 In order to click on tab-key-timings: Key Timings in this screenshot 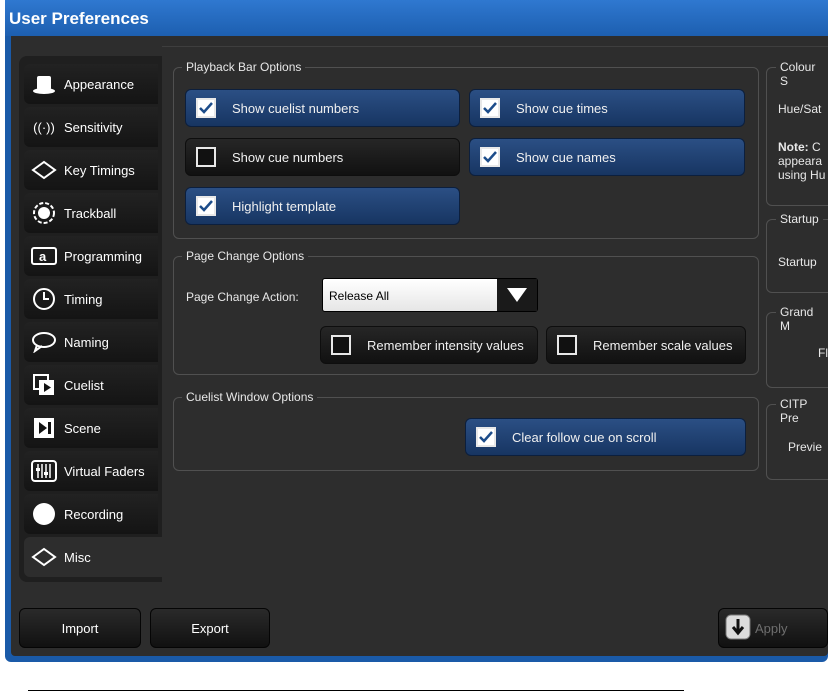, I will do `click(91, 170)`.